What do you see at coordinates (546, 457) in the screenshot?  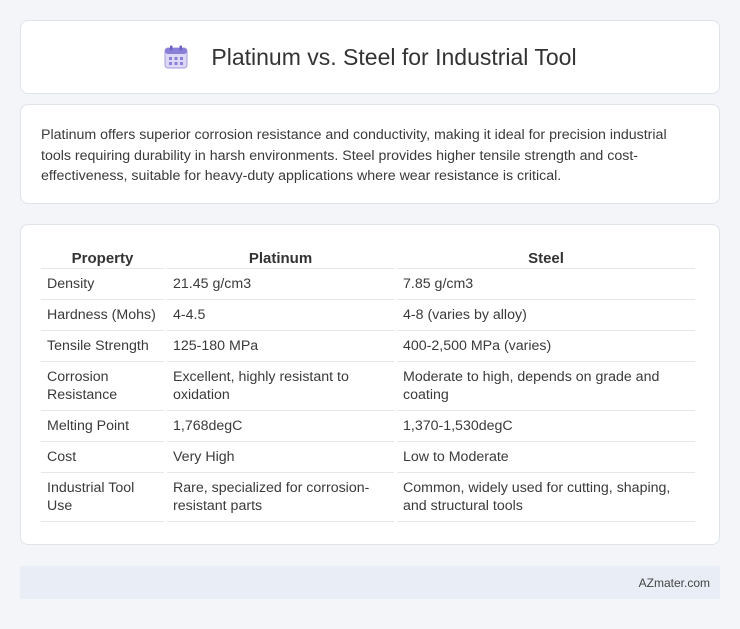 I see `row-steel: Low to Moderate` at bounding box center [546, 457].